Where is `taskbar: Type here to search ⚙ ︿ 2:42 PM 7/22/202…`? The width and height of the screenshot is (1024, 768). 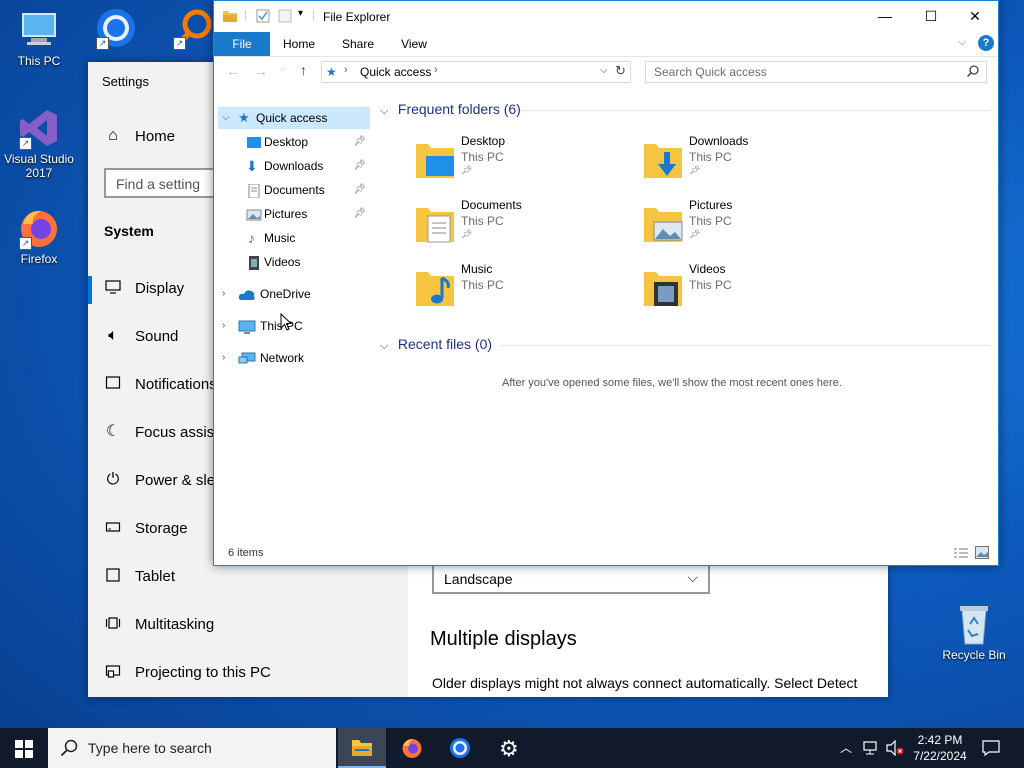
taskbar: Type here to search ⚙ ︿ 2:42 PM 7/22/202… is located at coordinates (512, 748).